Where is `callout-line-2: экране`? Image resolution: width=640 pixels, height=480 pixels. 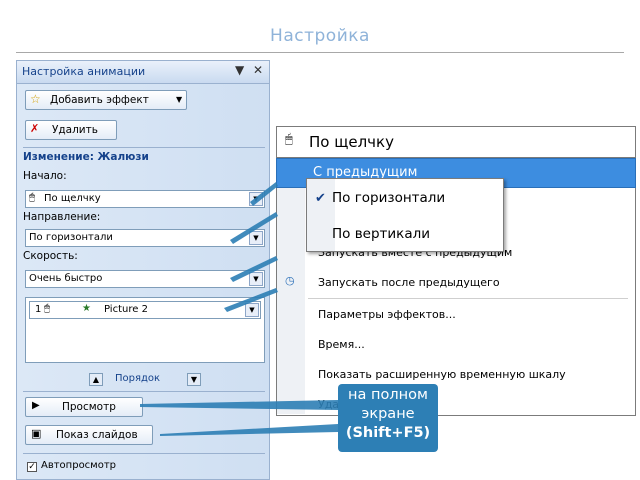 callout-line-2: экране is located at coordinates (388, 414).